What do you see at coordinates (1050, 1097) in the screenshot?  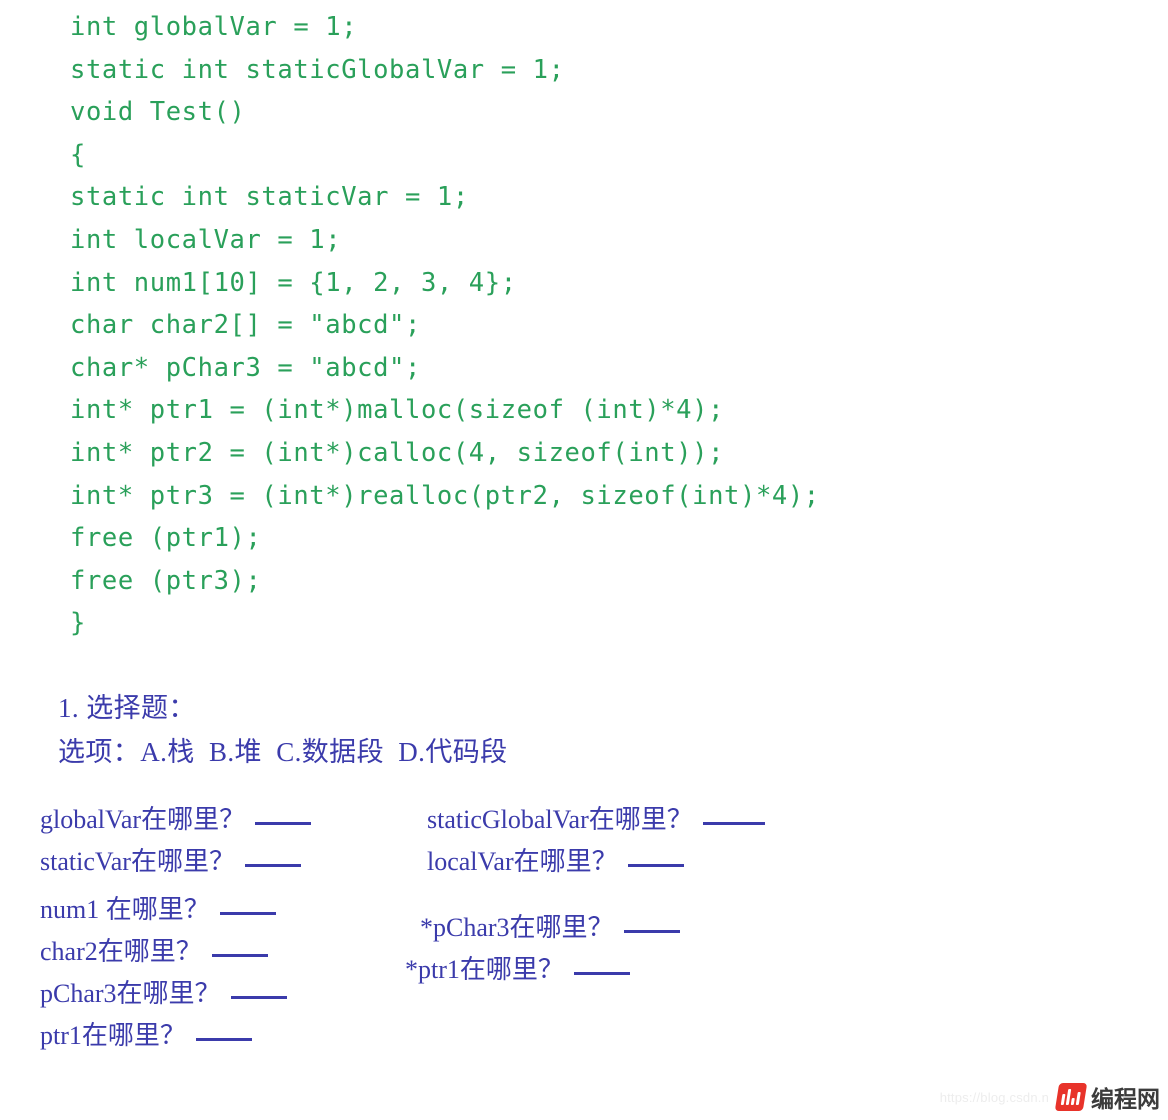 I see `watermark: https://blog.csdn.n 编程网` at bounding box center [1050, 1097].